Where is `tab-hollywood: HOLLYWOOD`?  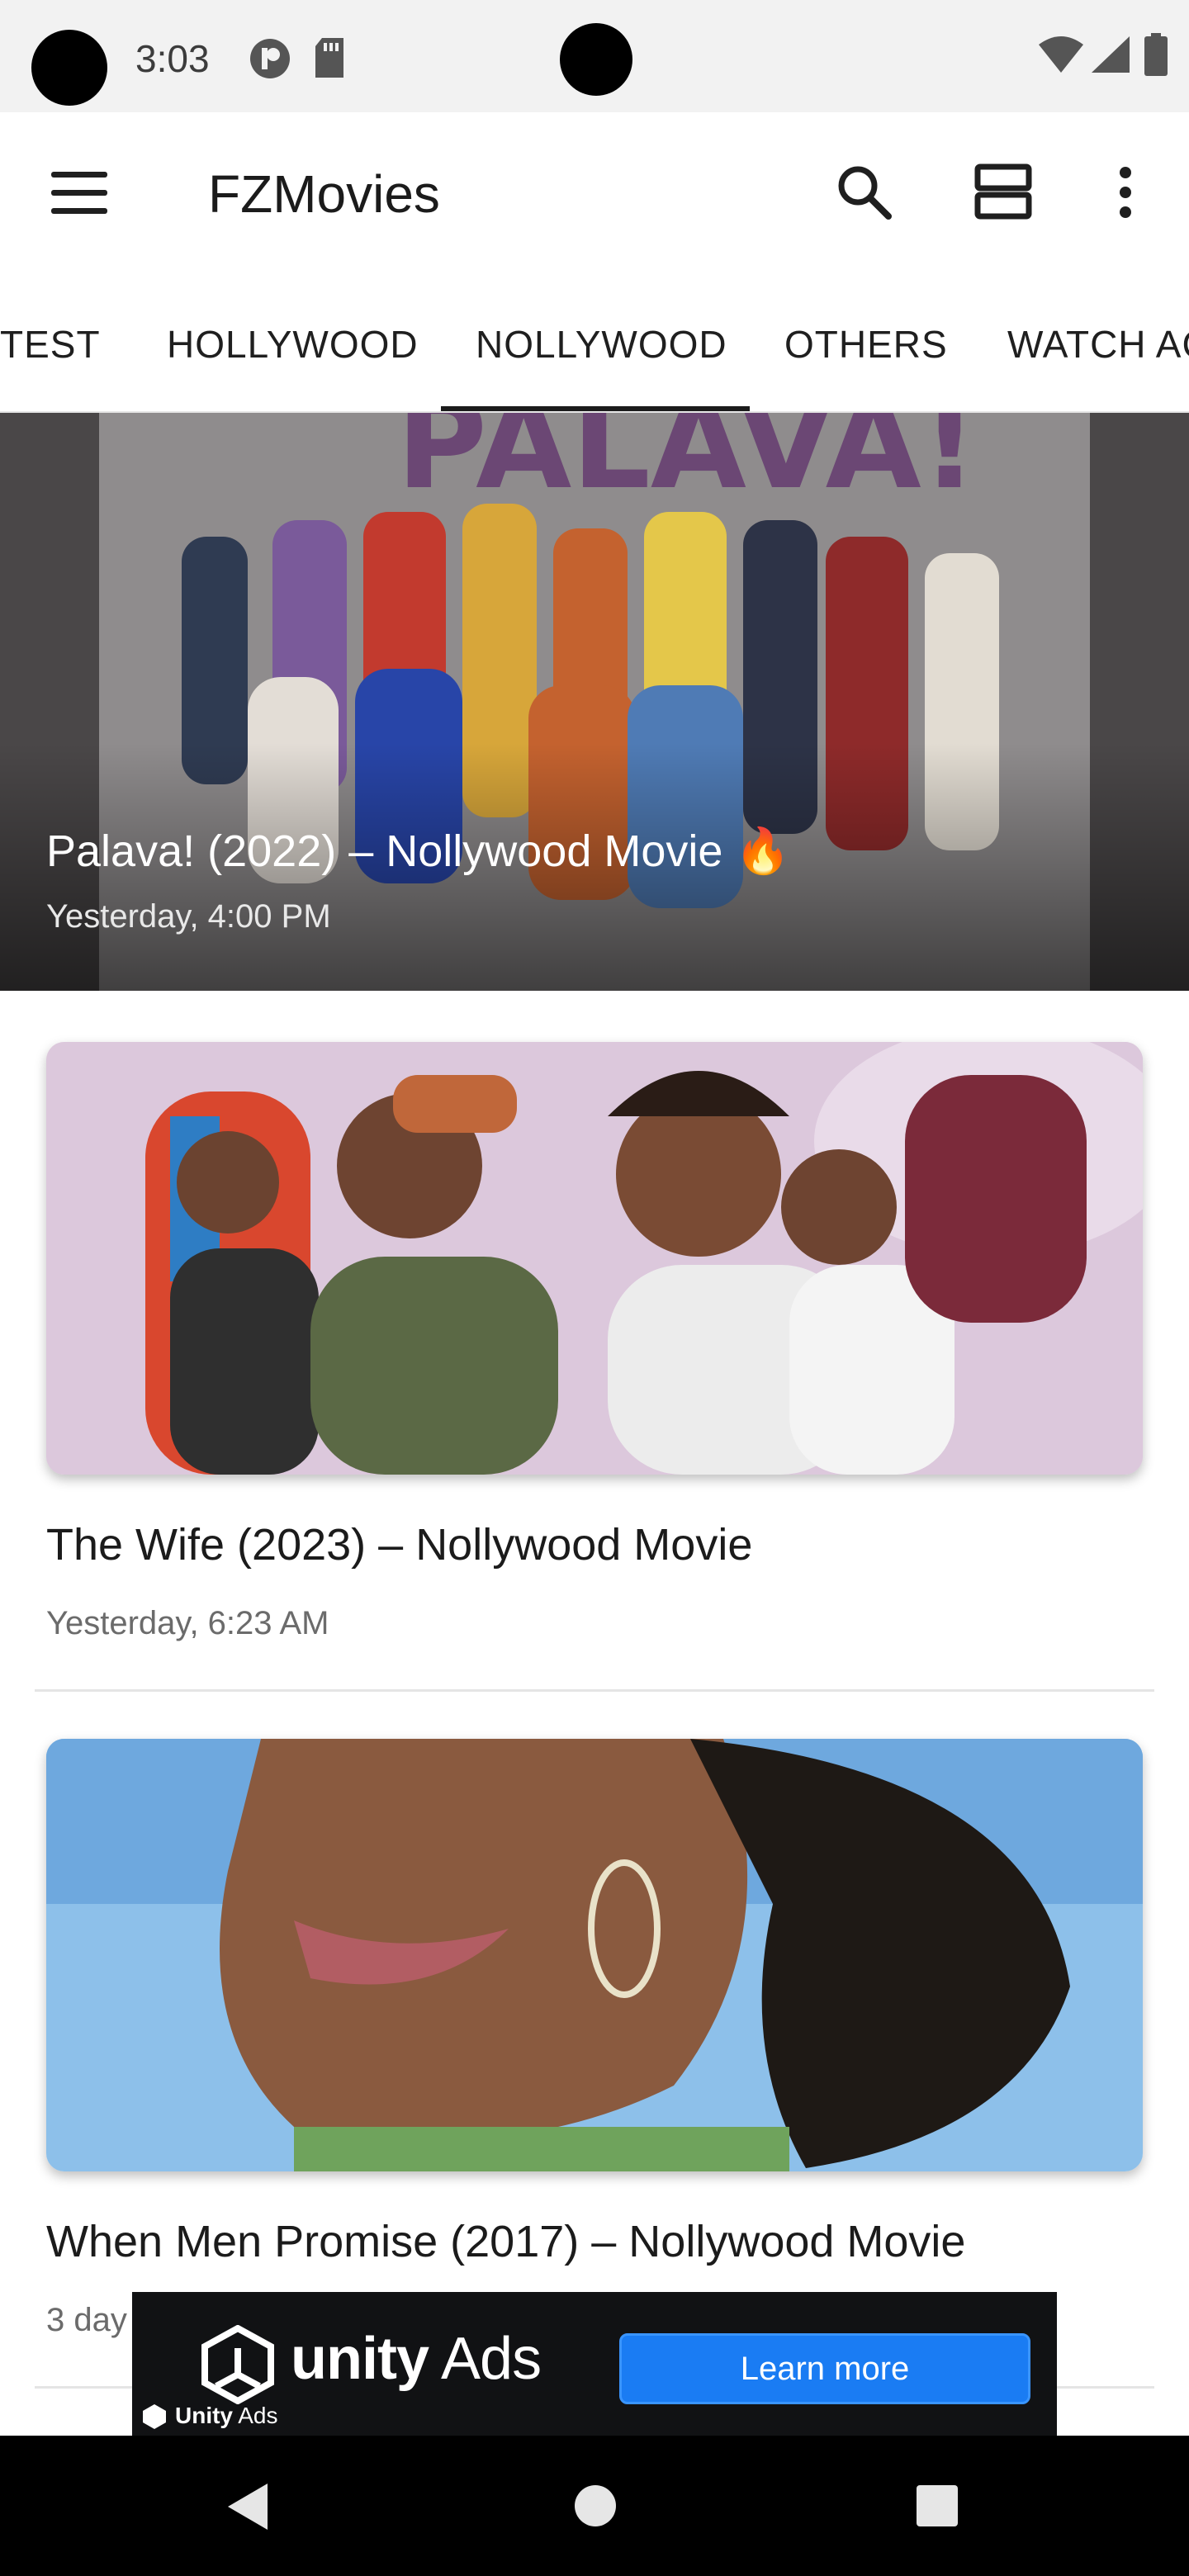 tab-hollywood: HOLLYWOOD is located at coordinates (293, 344).